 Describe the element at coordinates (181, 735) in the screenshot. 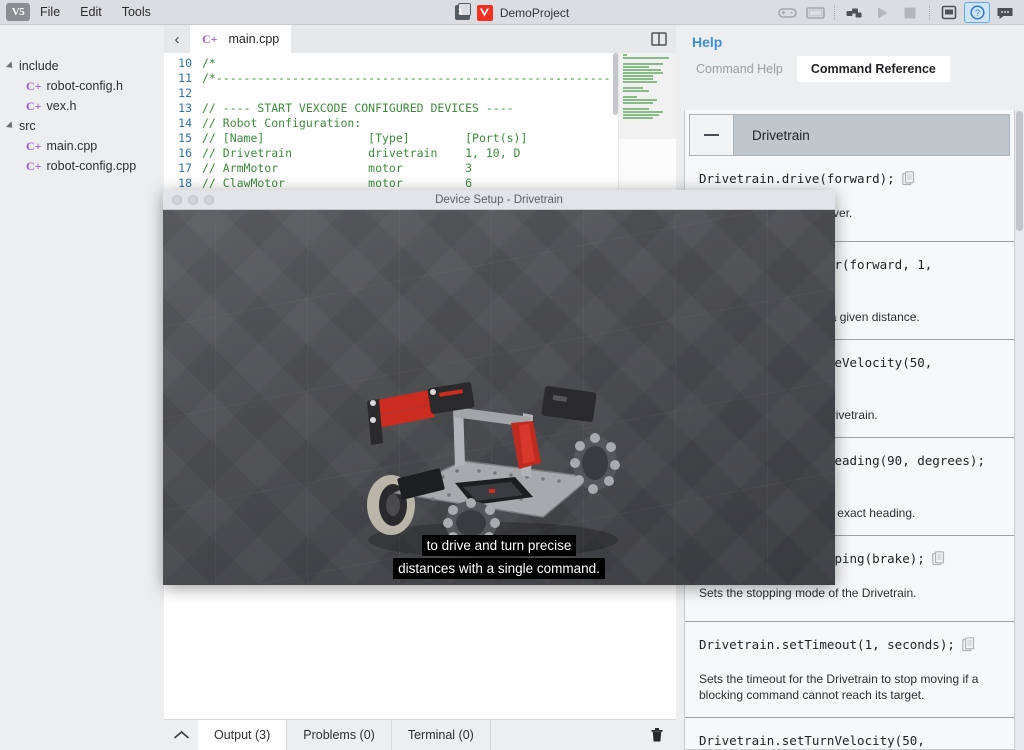

I see `collapse-panel-button` at that location.